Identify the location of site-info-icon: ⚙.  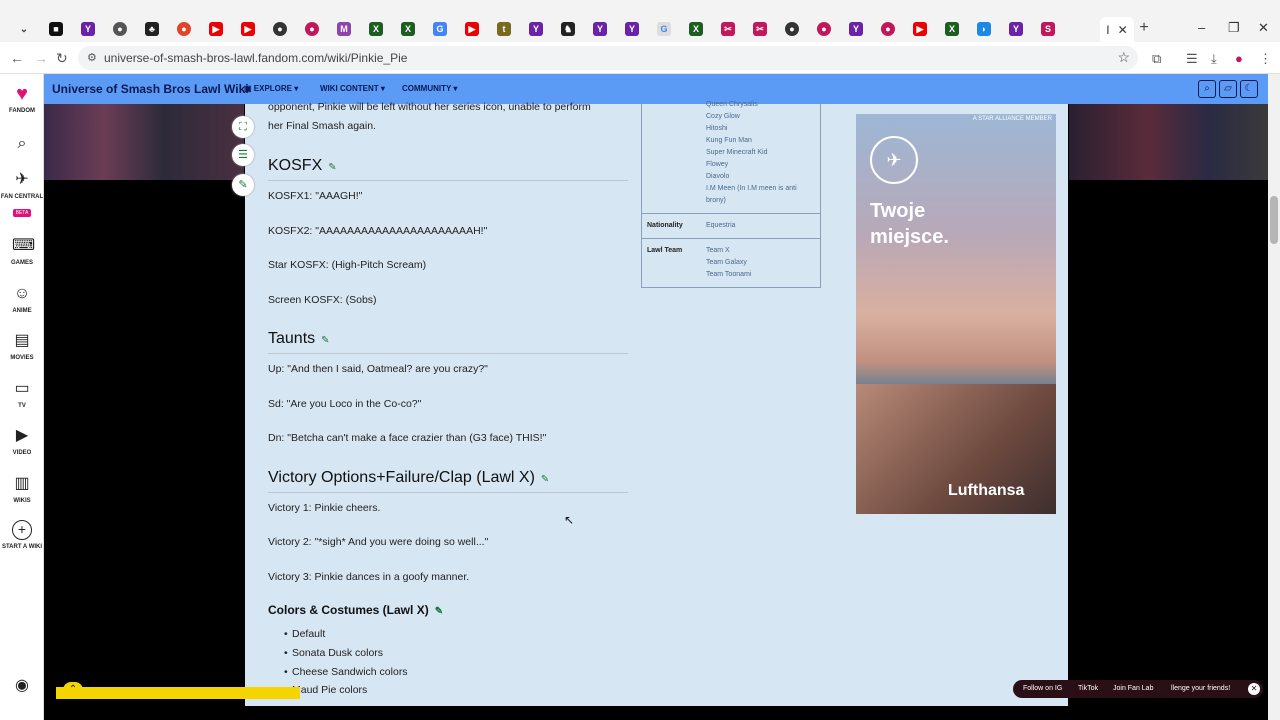
(92, 57).